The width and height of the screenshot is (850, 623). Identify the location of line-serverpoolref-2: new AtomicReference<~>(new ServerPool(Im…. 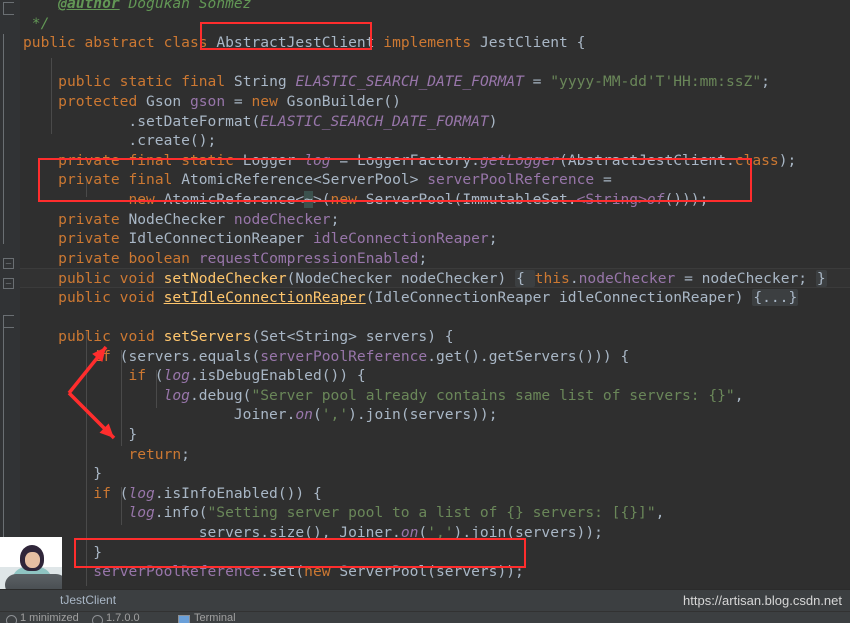
(435, 200).